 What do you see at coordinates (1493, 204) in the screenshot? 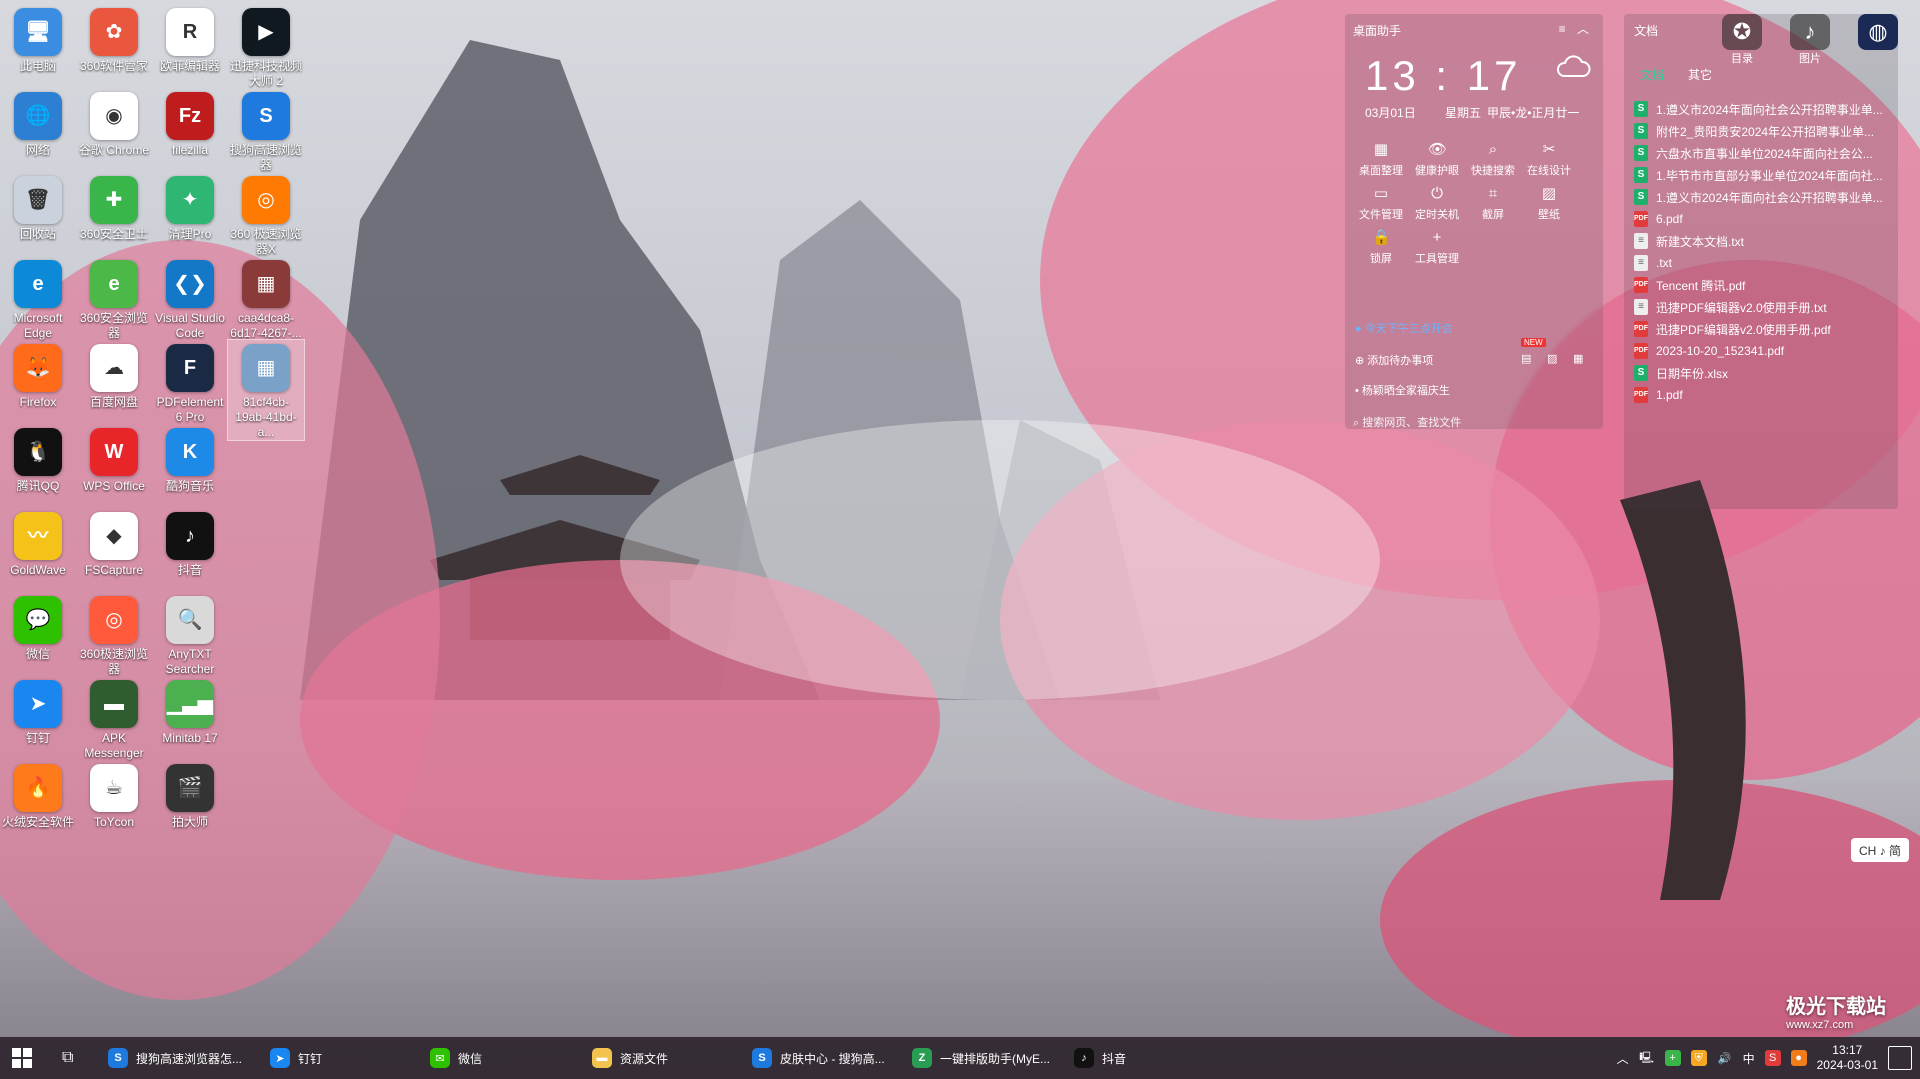
I see `widget-tool: ⌗ 截屏` at bounding box center [1493, 204].